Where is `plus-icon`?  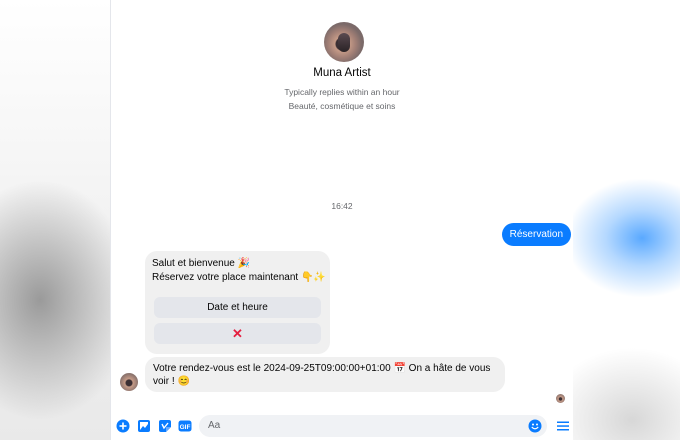
plus-icon is located at coordinates (123, 426).